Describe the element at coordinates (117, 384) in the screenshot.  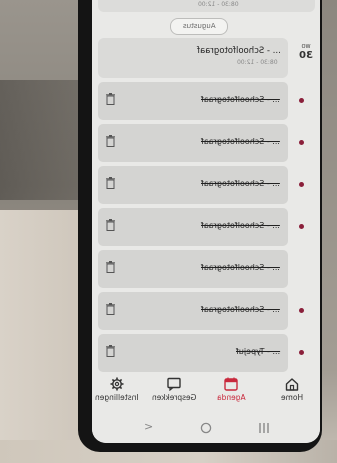
I see `gear-icon` at that location.